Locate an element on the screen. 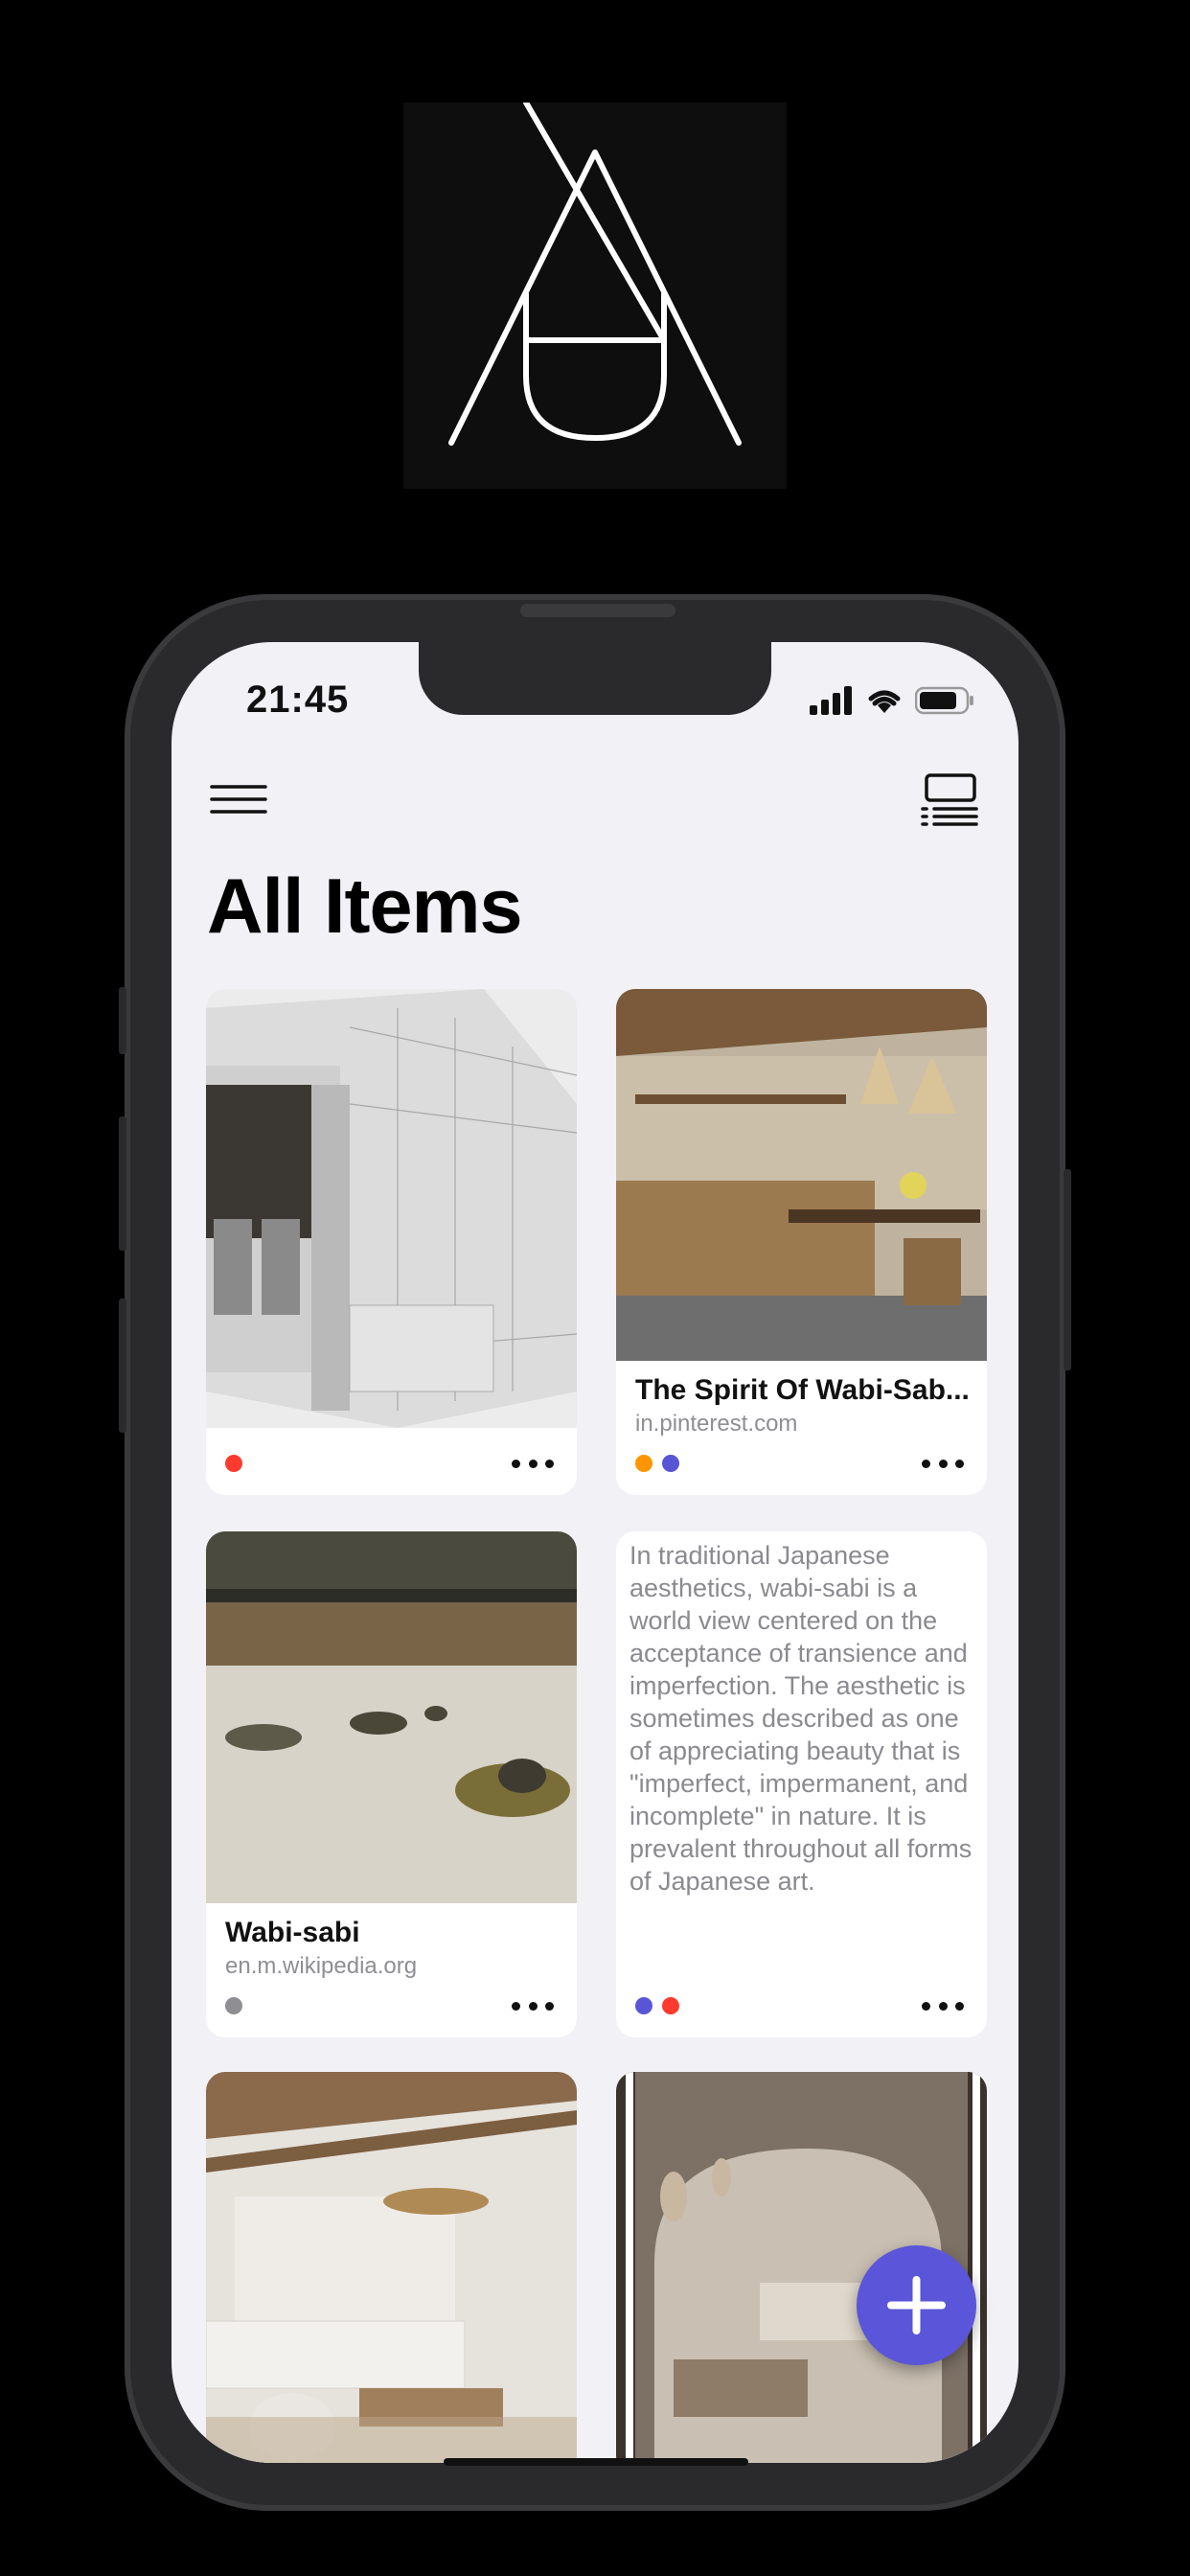  hamburger-menu-icon is located at coordinates (238, 799).